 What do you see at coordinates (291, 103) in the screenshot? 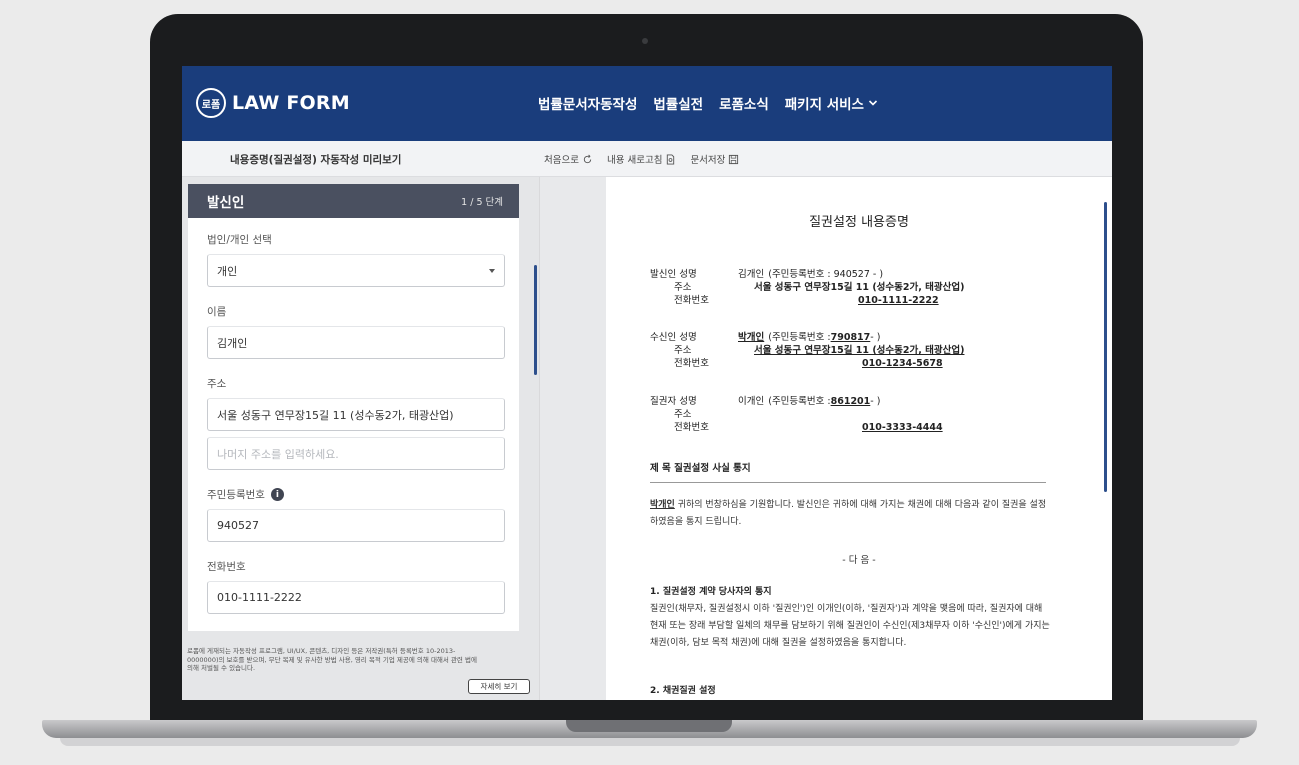
I see `logo-text: LAW FORM` at bounding box center [291, 103].